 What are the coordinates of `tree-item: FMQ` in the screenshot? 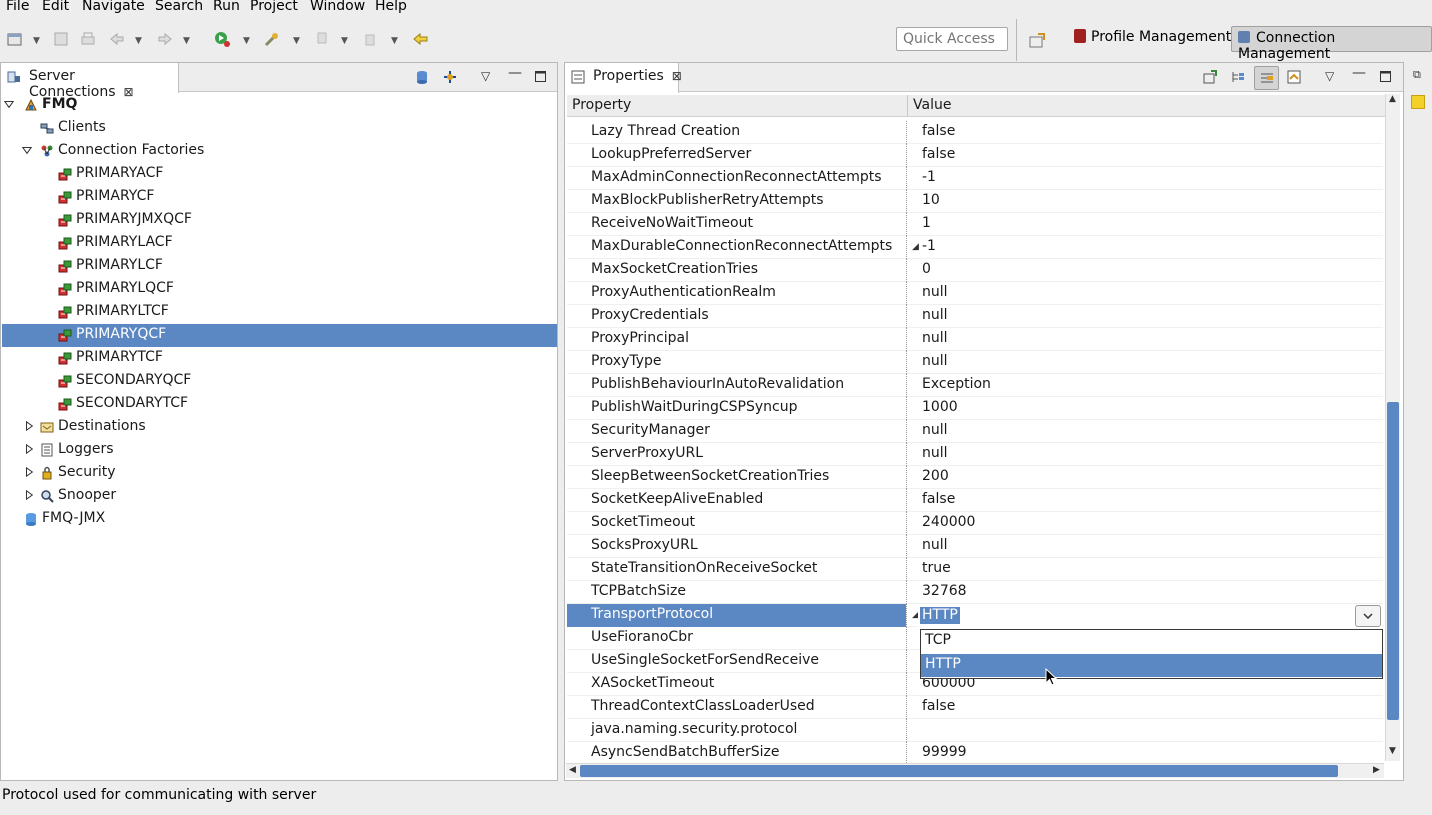 It's located at (279, 105).